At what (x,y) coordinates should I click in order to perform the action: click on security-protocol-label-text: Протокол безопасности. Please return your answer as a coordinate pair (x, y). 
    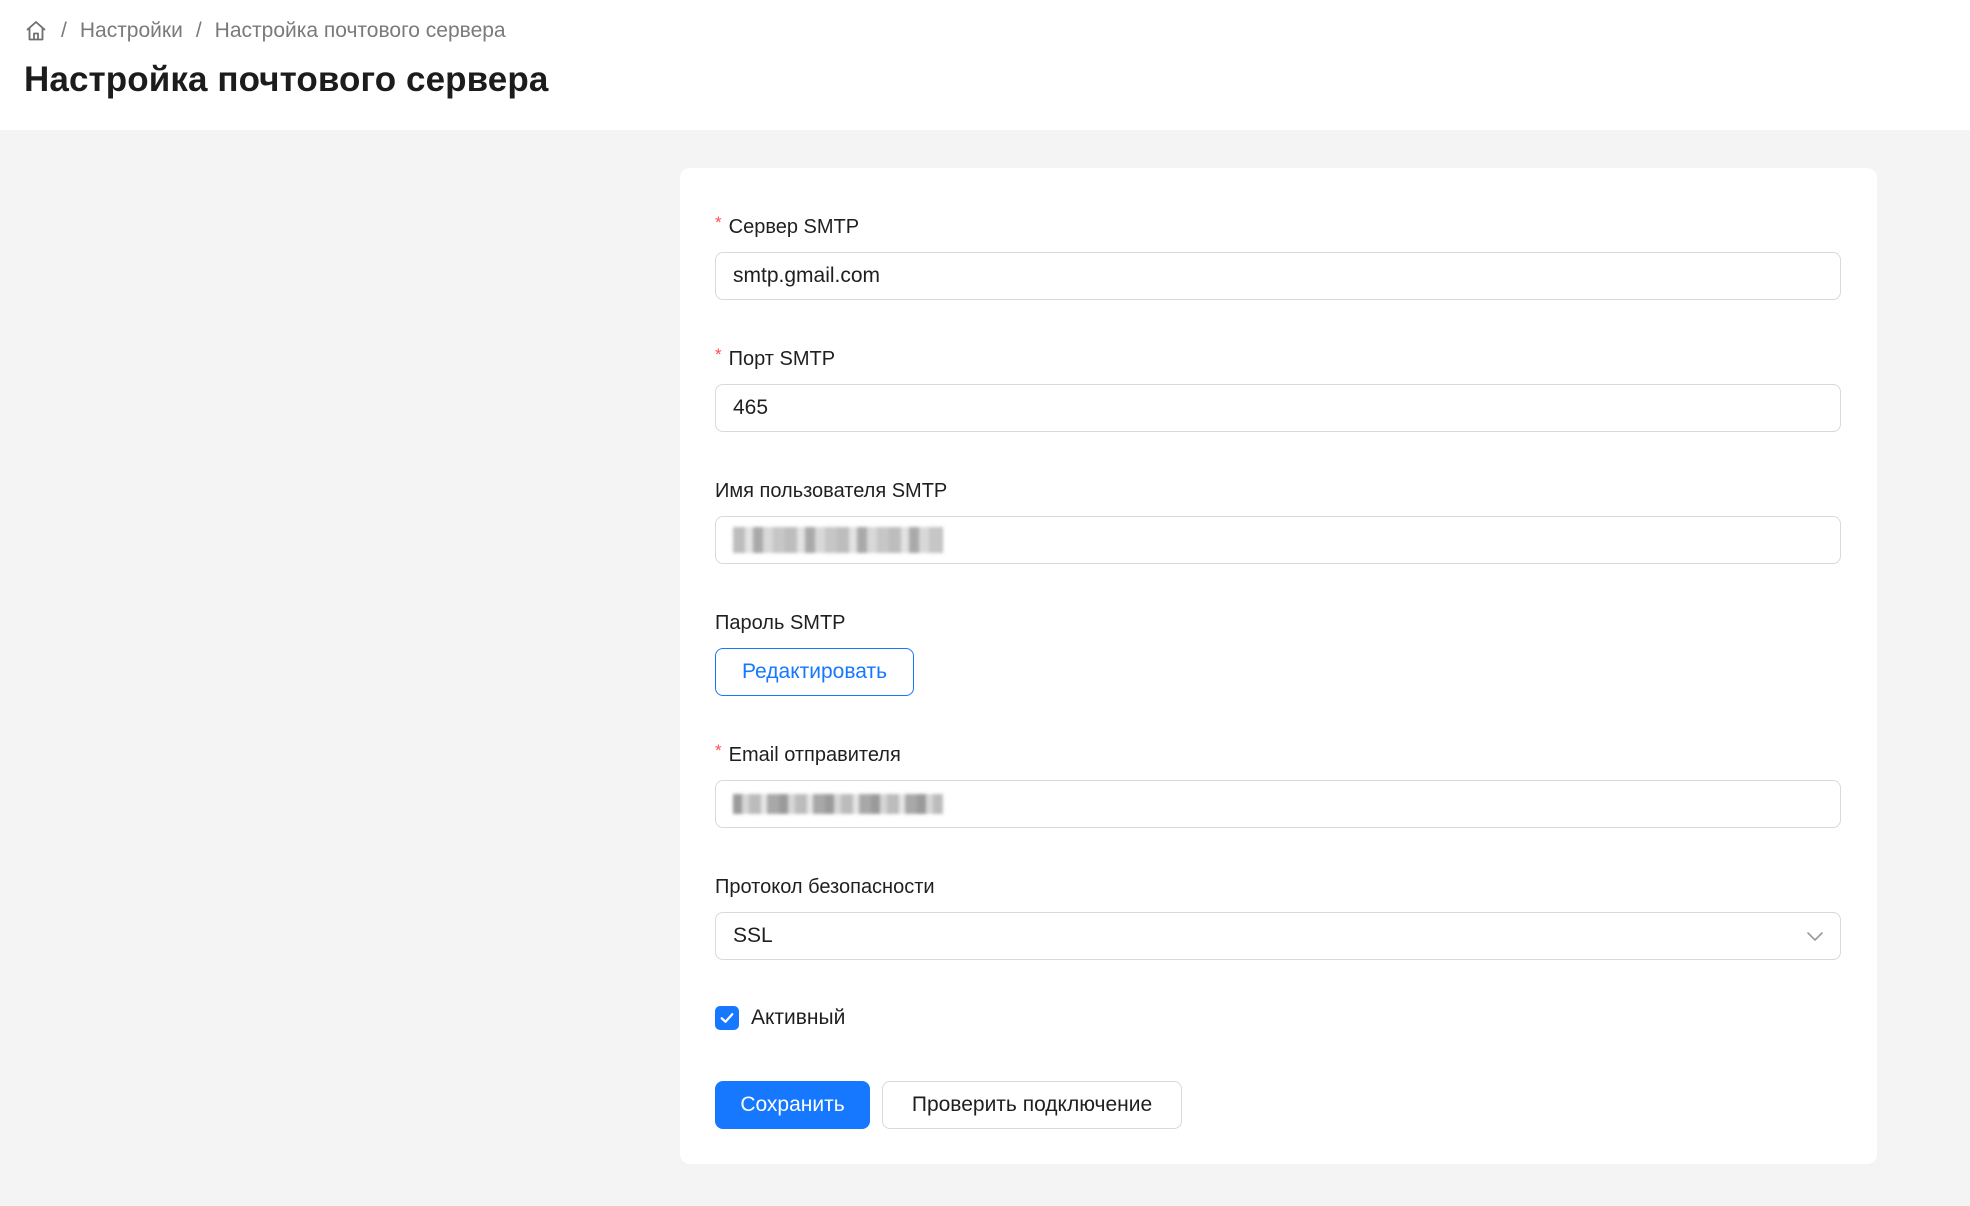
    Looking at the image, I should click on (825, 887).